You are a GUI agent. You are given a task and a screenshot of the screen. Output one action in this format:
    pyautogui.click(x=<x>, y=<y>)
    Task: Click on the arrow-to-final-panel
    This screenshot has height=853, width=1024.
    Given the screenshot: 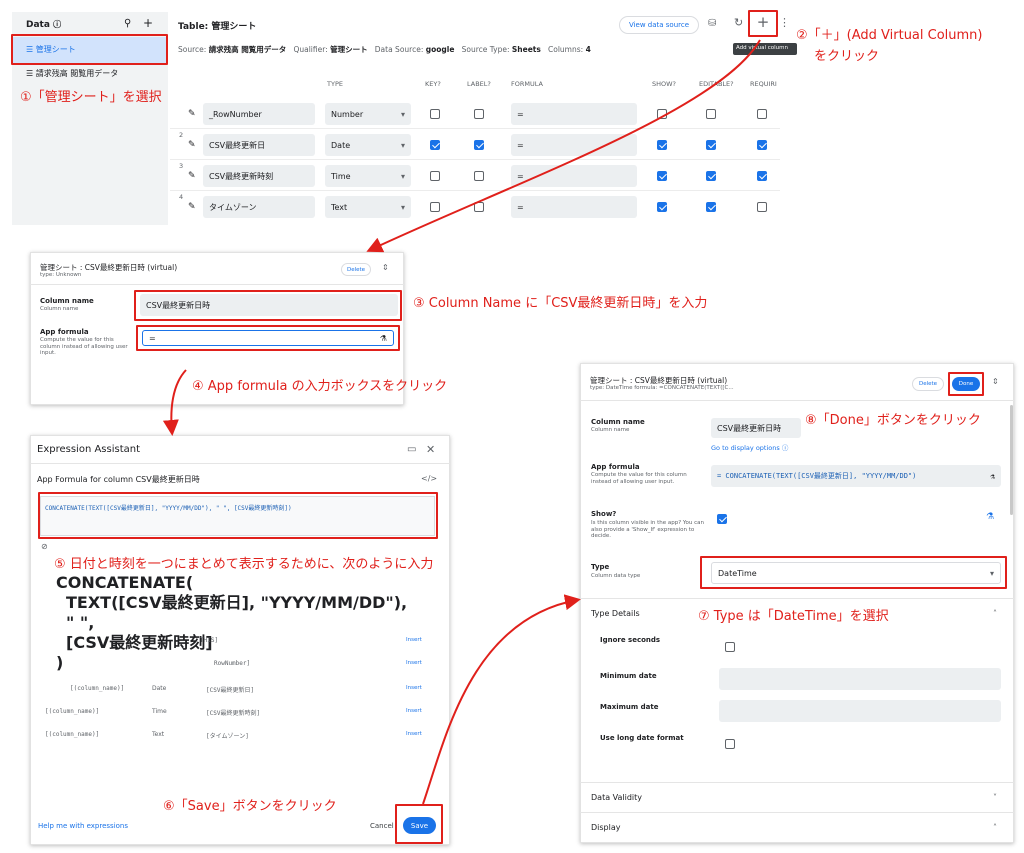 What is the action you would take?
    pyautogui.click(x=501, y=699)
    